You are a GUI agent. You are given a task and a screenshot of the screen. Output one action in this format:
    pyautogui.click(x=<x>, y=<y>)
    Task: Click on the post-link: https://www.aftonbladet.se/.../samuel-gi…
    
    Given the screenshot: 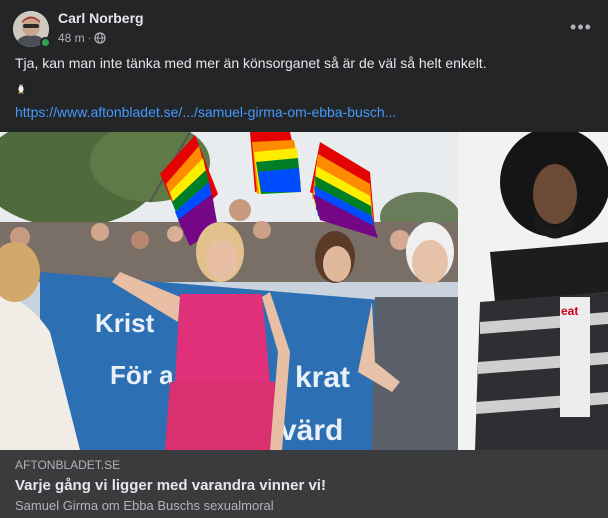 What is the action you would take?
    pyautogui.click(x=205, y=112)
    